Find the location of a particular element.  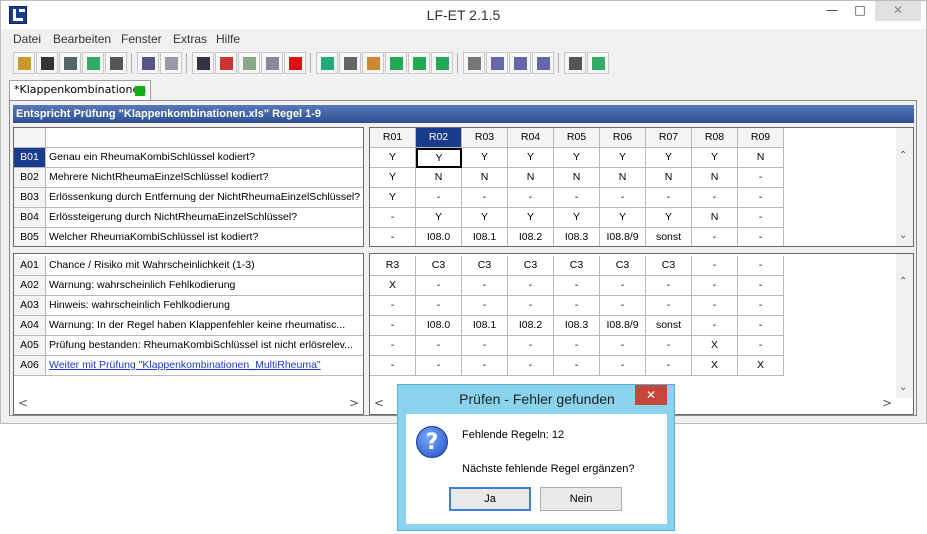

rule-cell-b03-r04: - is located at coordinates (531, 198).